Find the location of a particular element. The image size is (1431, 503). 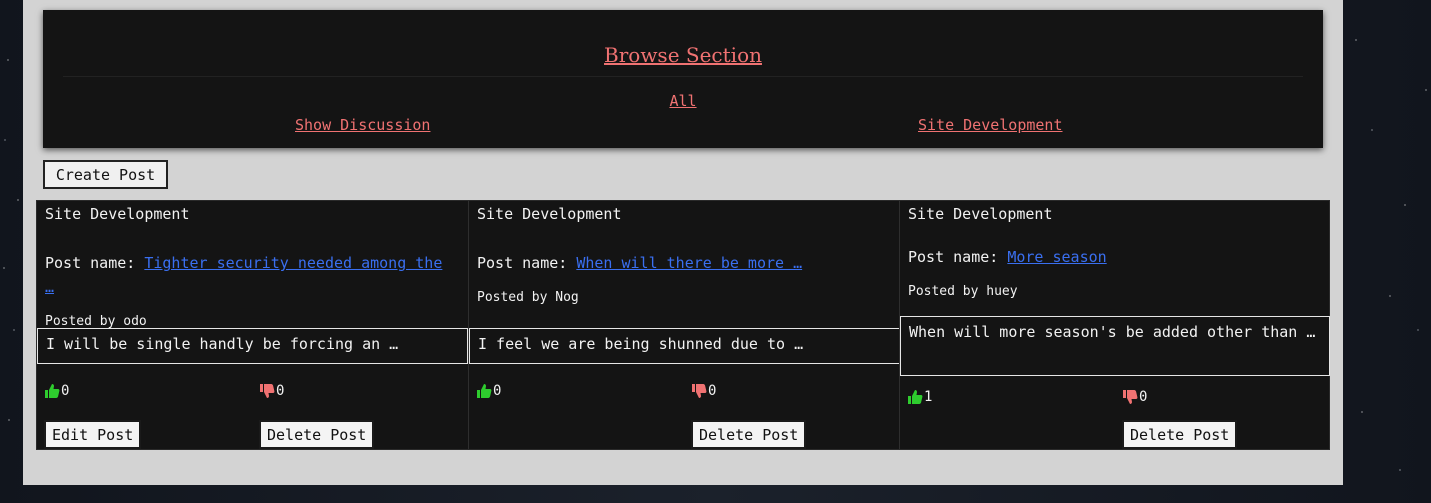

browse-divider is located at coordinates (683, 76).